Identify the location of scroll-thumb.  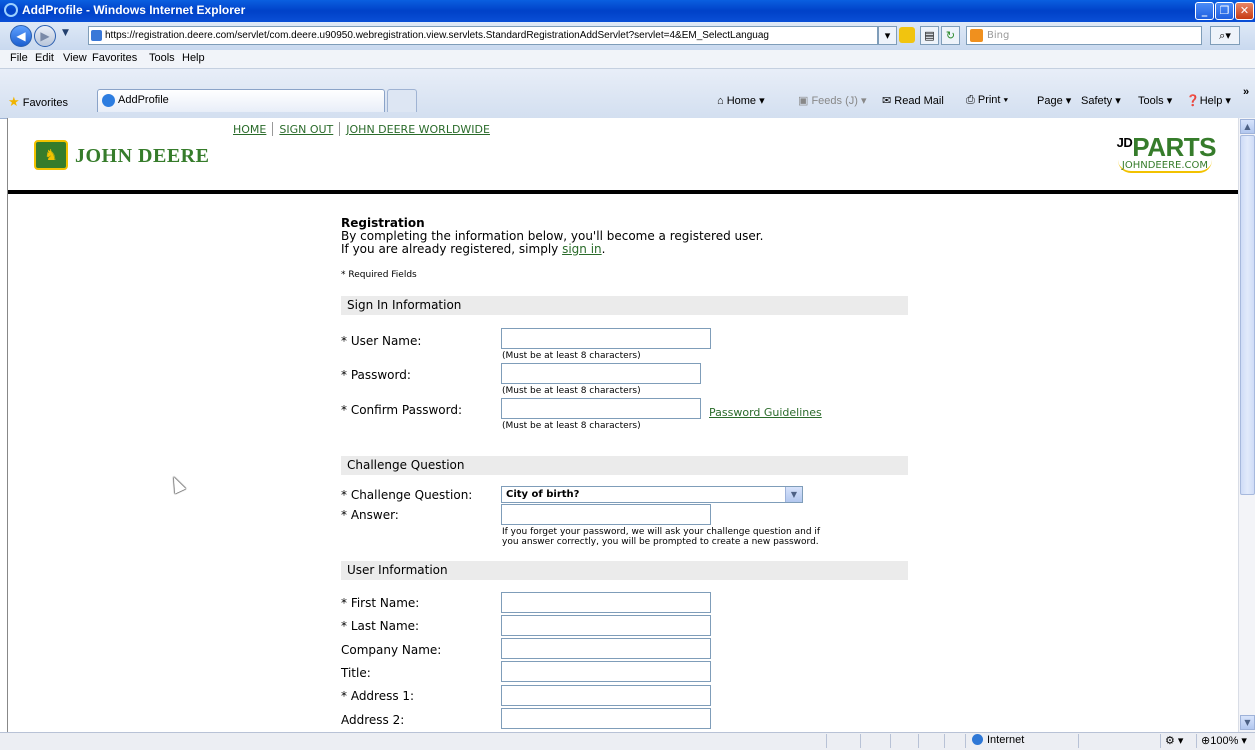
(1247, 315).